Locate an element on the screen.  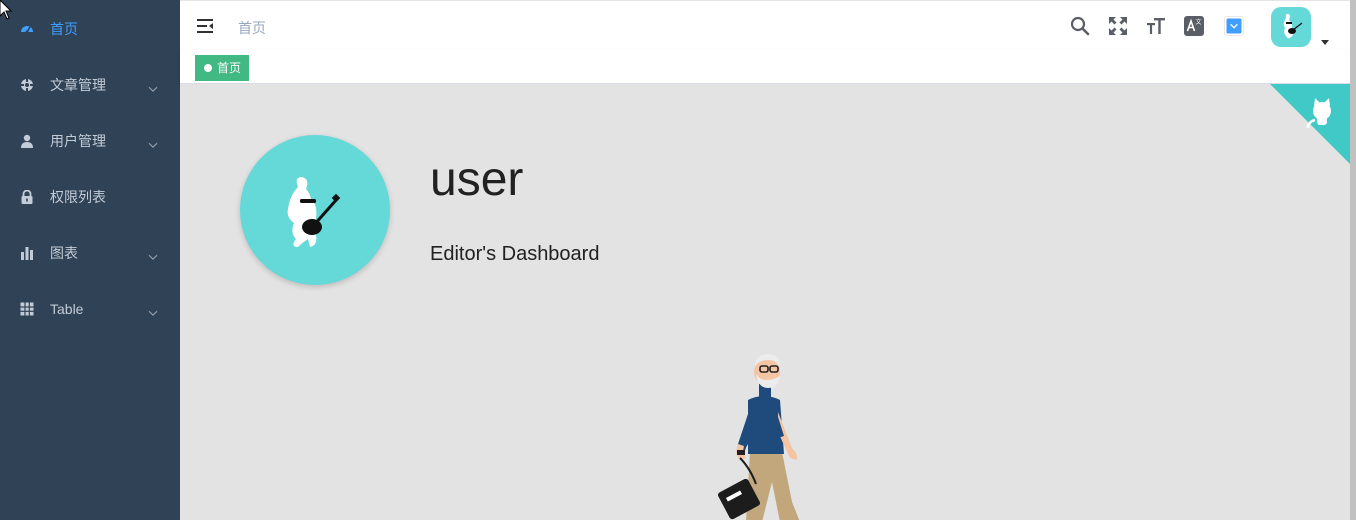
walking-man-illustration is located at coordinates (770, 436).